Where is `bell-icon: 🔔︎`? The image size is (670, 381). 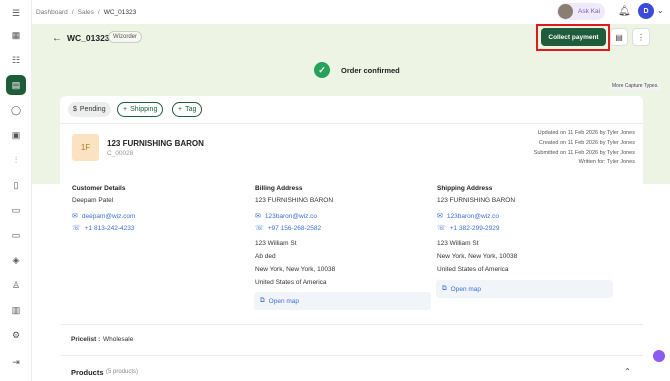 bell-icon: 🔔︎ is located at coordinates (624, 11).